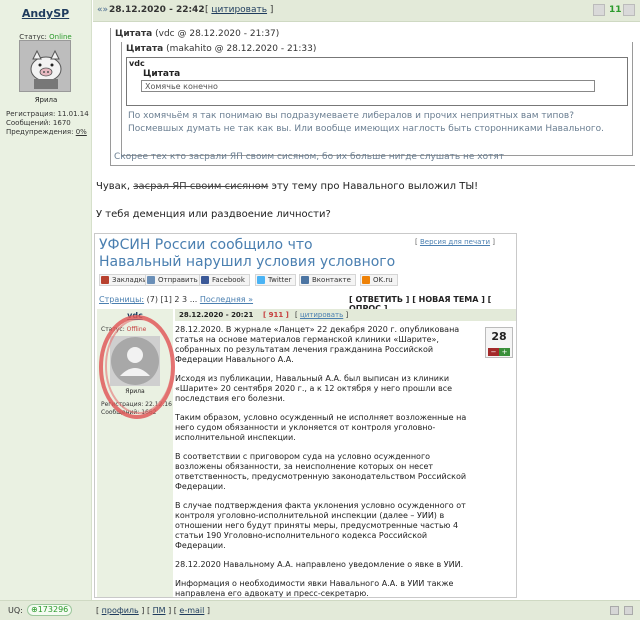  Describe the element at coordinates (157, 10) in the screenshot. I see `post-date: 28.12.2020 - 22:42` at that location.